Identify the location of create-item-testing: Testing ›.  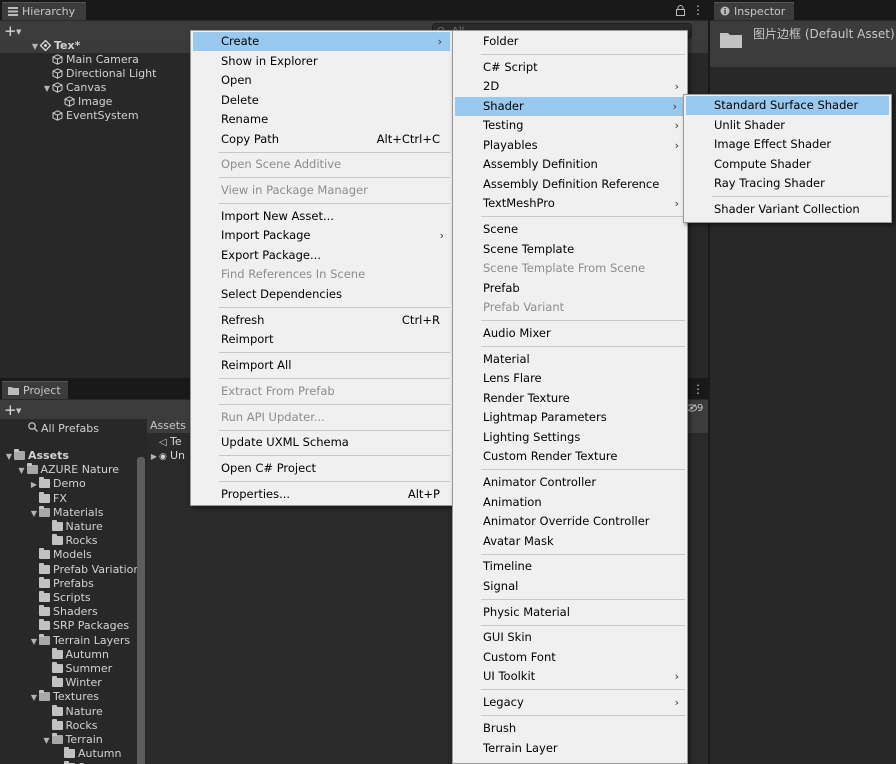
(570, 125).